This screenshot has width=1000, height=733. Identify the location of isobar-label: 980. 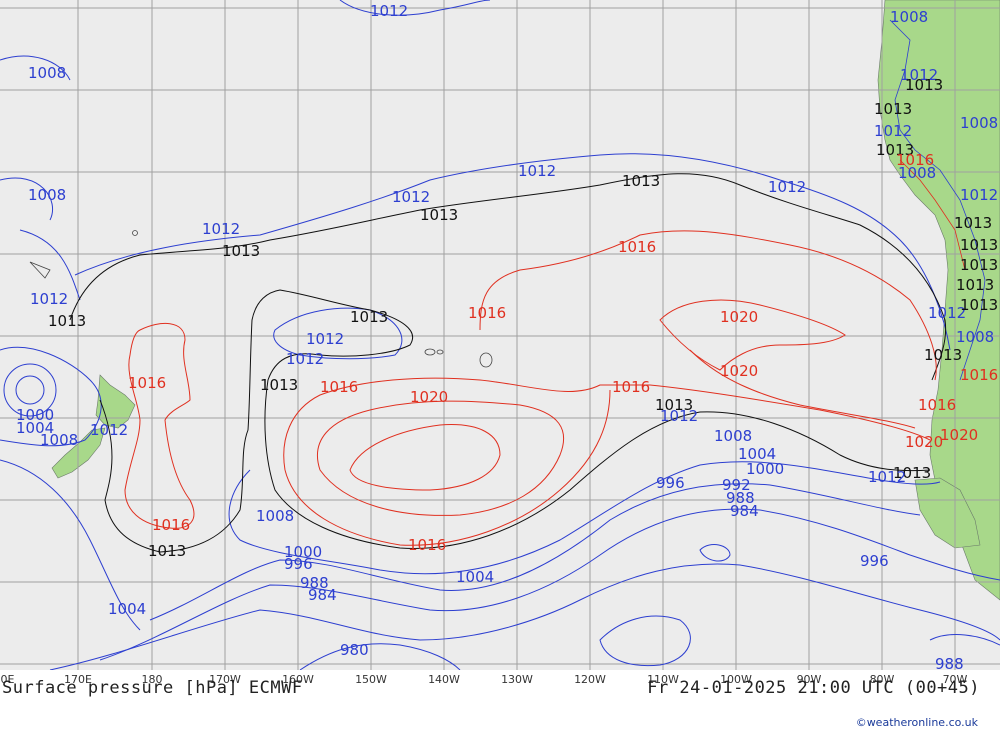
(354, 650).